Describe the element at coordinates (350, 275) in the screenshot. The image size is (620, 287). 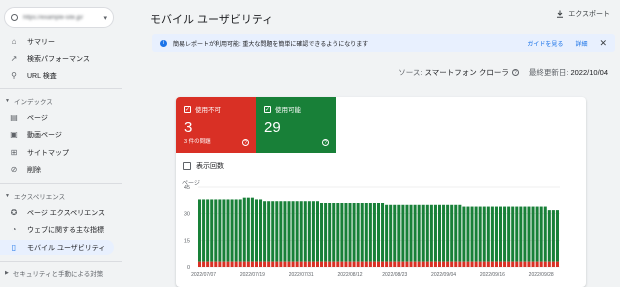
I see `x-tick-label: 2022/08/12` at that location.